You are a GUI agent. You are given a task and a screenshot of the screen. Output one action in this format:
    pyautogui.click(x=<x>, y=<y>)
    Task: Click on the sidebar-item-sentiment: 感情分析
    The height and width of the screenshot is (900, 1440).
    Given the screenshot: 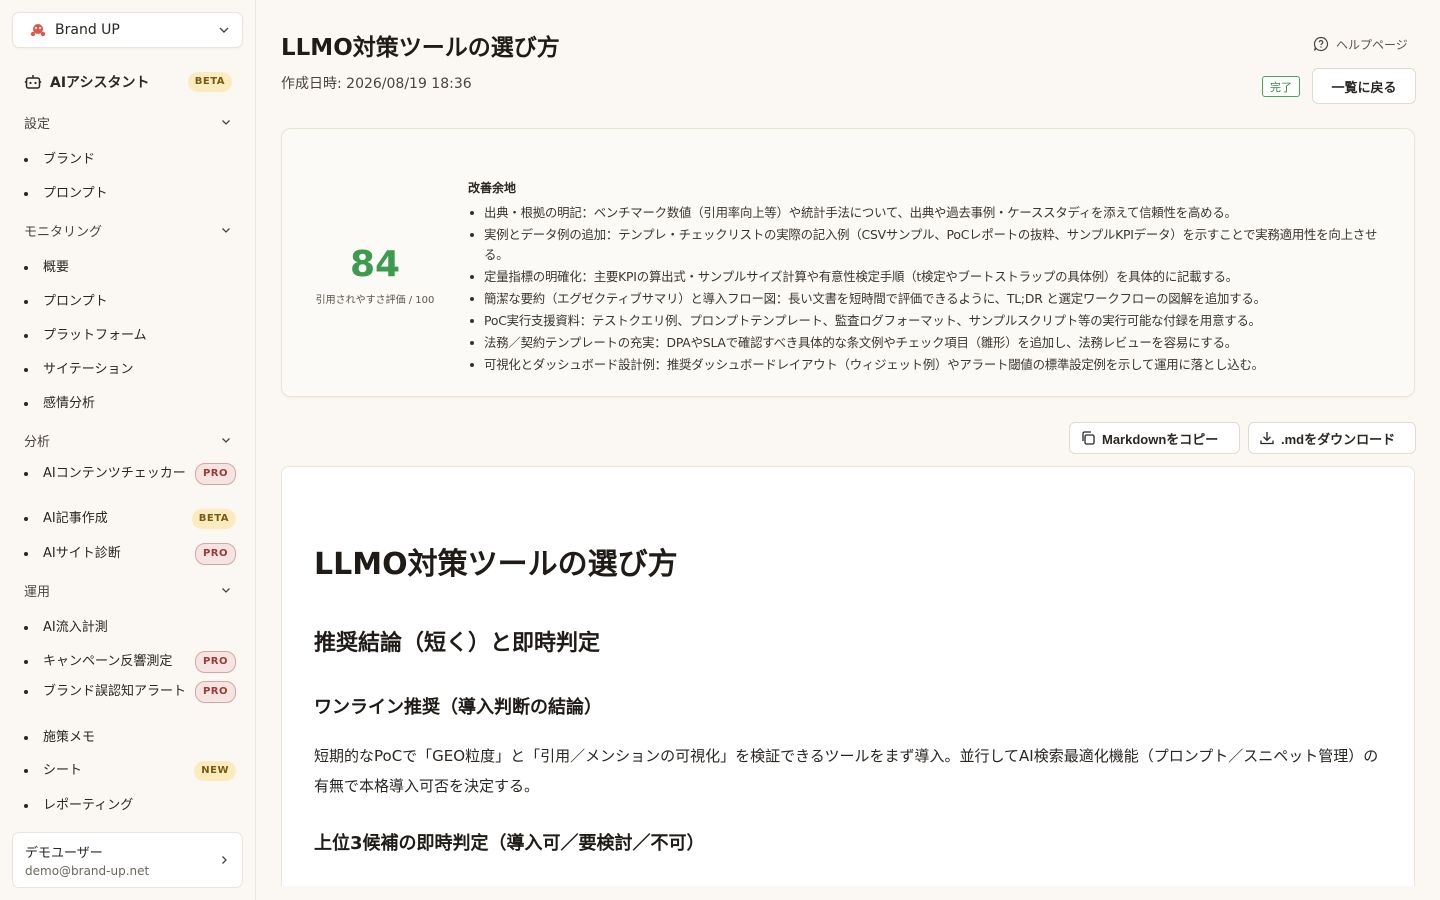 What is the action you would take?
    pyautogui.click(x=130, y=404)
    